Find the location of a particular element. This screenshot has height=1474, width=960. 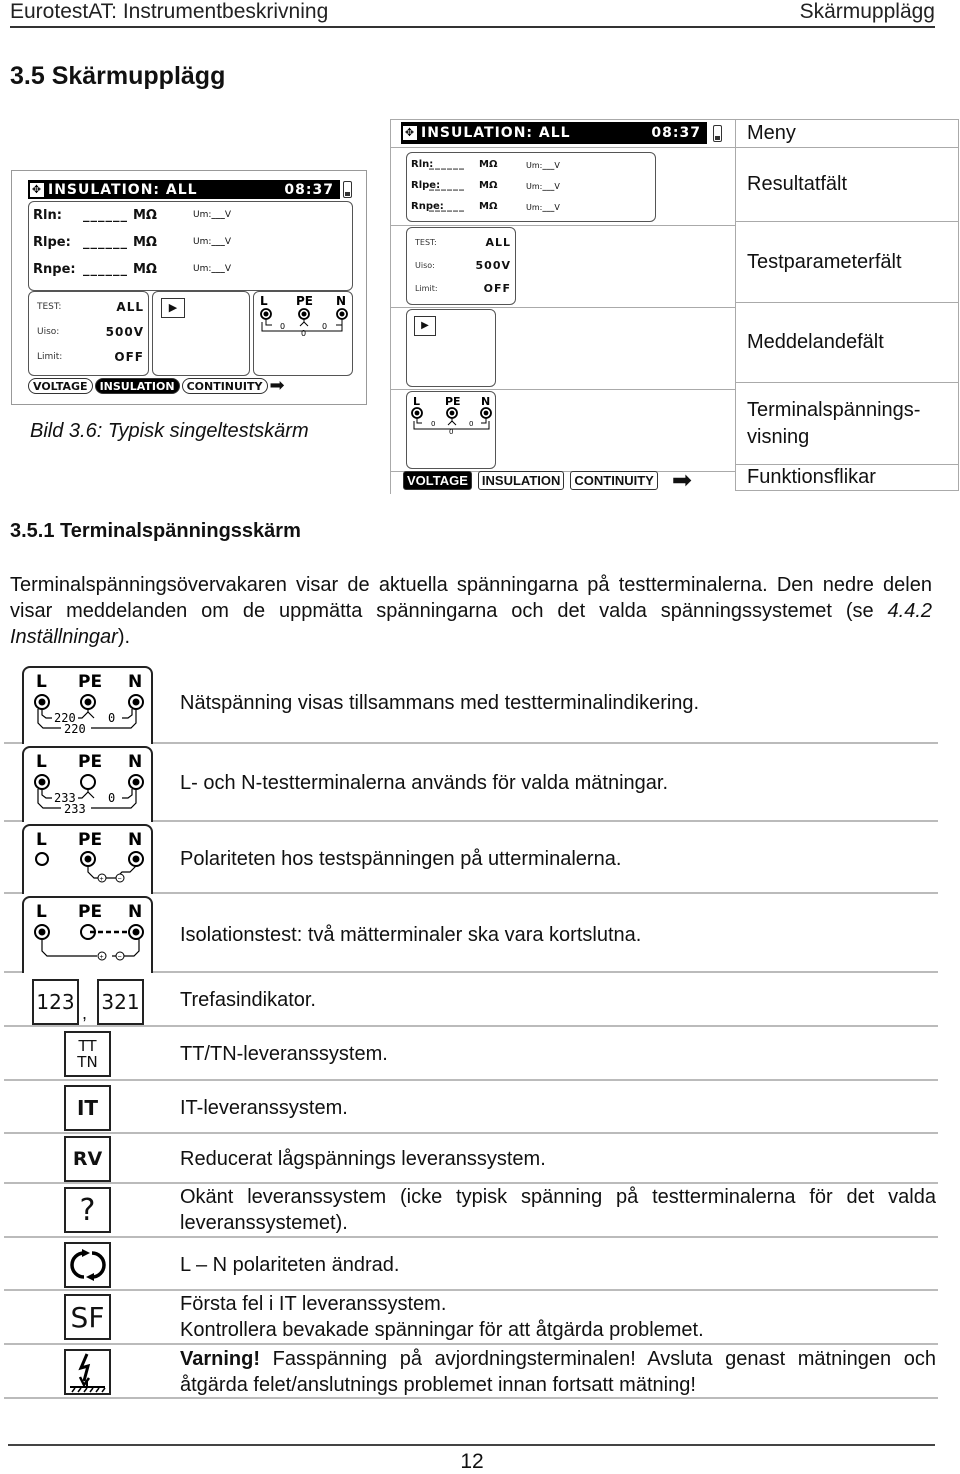

unknown-system-icon: ? is located at coordinates (87, 1210).